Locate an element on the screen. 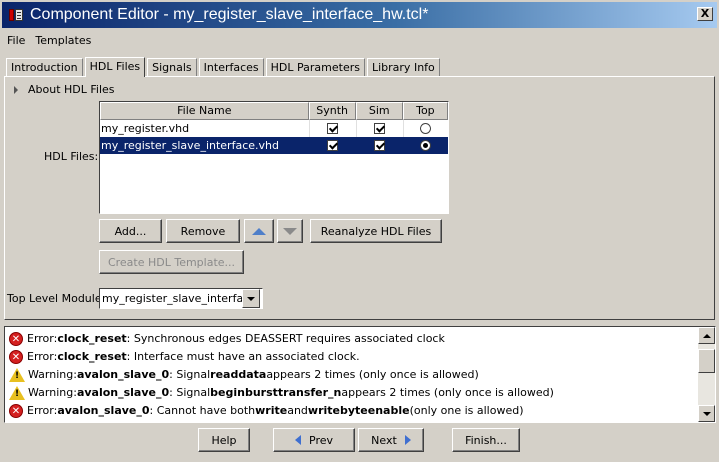  move-down-button is located at coordinates (290, 231).